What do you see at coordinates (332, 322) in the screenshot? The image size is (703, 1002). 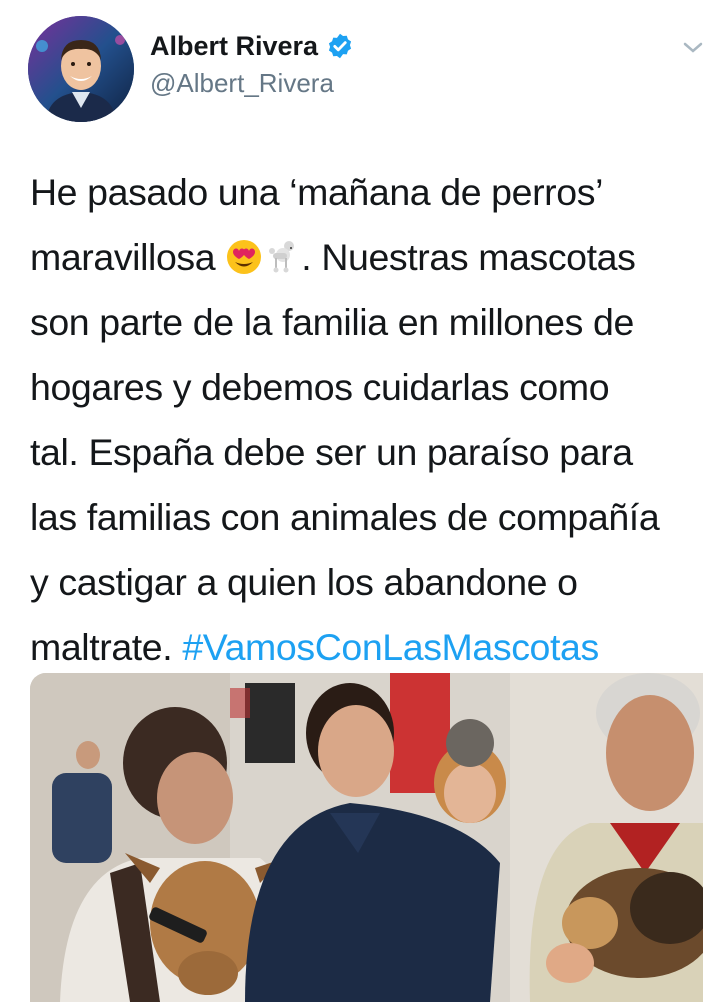 I see `tweet-line: son parte de la familia en millones de` at bounding box center [332, 322].